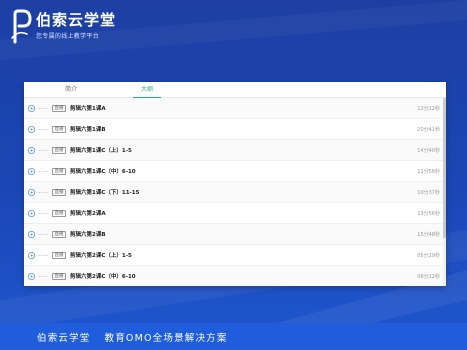 The height and width of the screenshot is (350, 467). I want to click on lesson-title: 剪辑六第2课A, so click(88, 214).